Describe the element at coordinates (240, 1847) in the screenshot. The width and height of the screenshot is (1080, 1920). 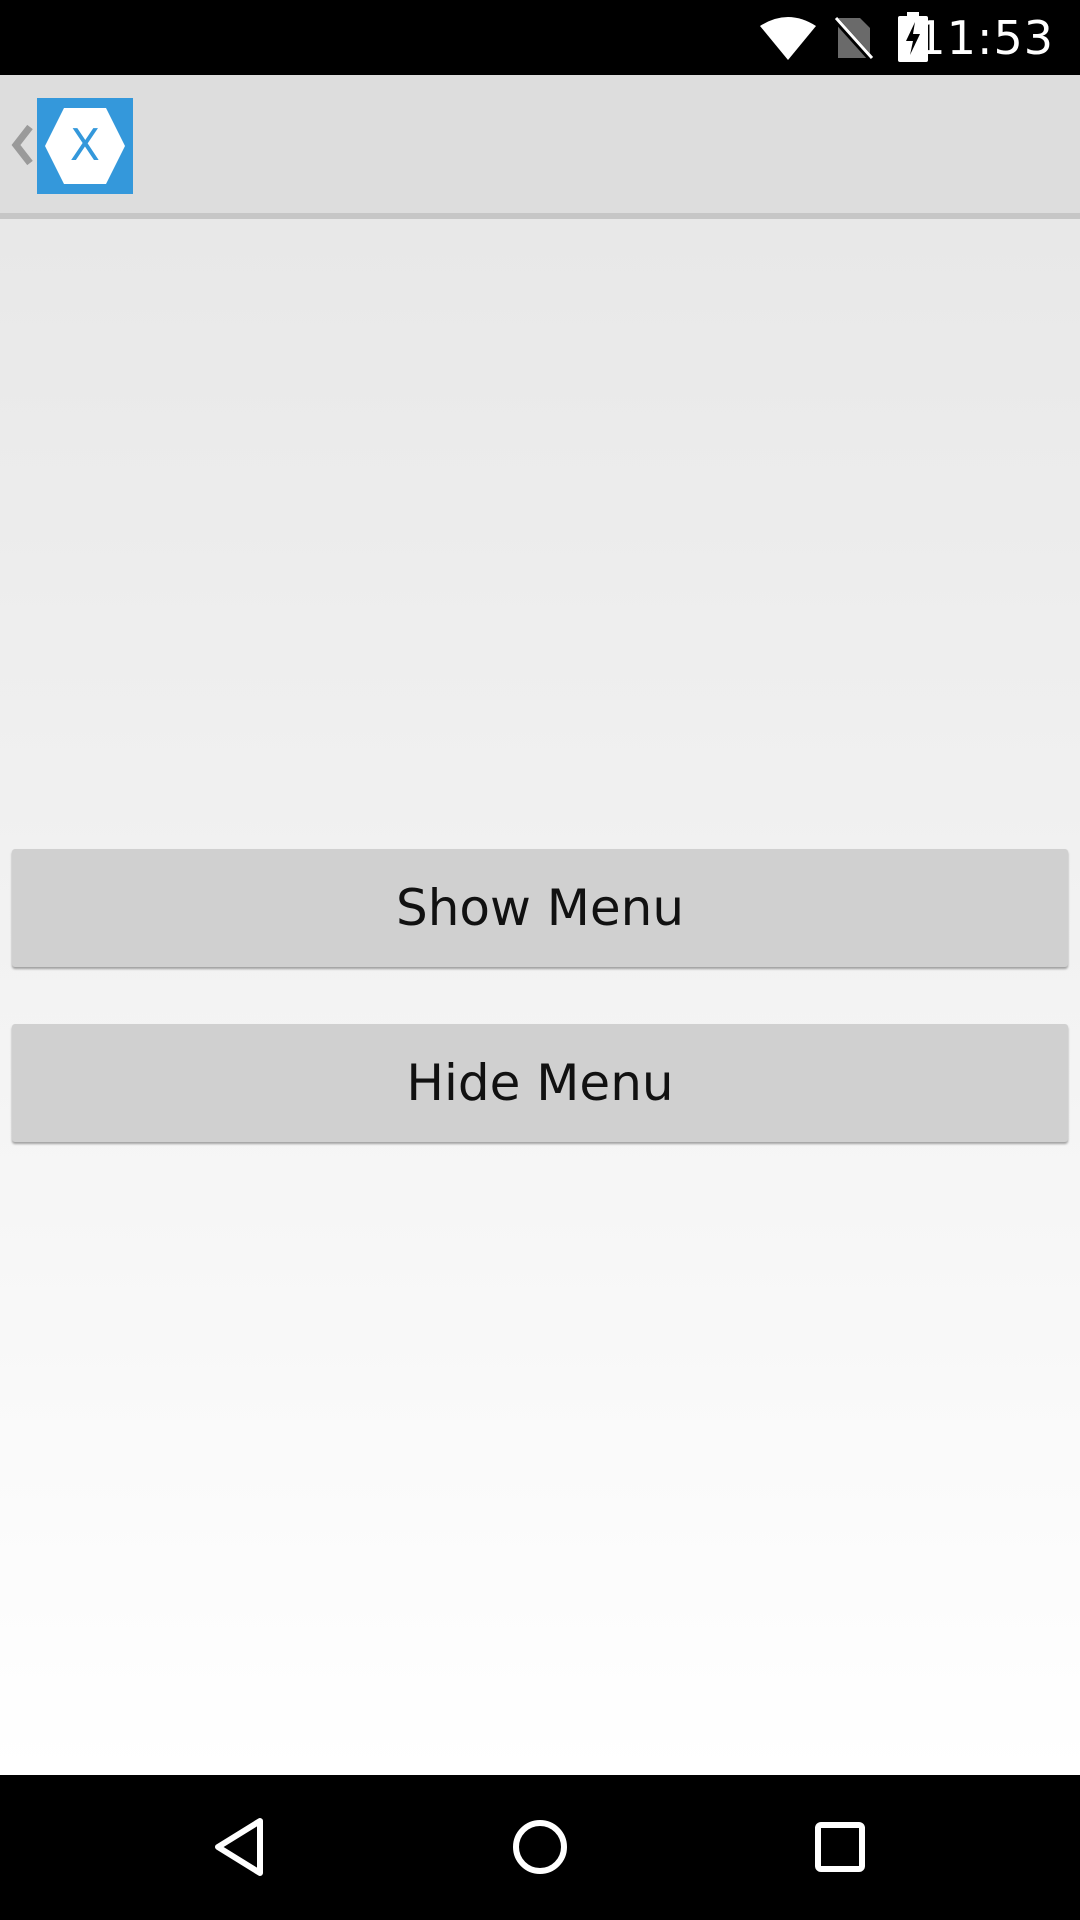
I see `back-icon` at that location.